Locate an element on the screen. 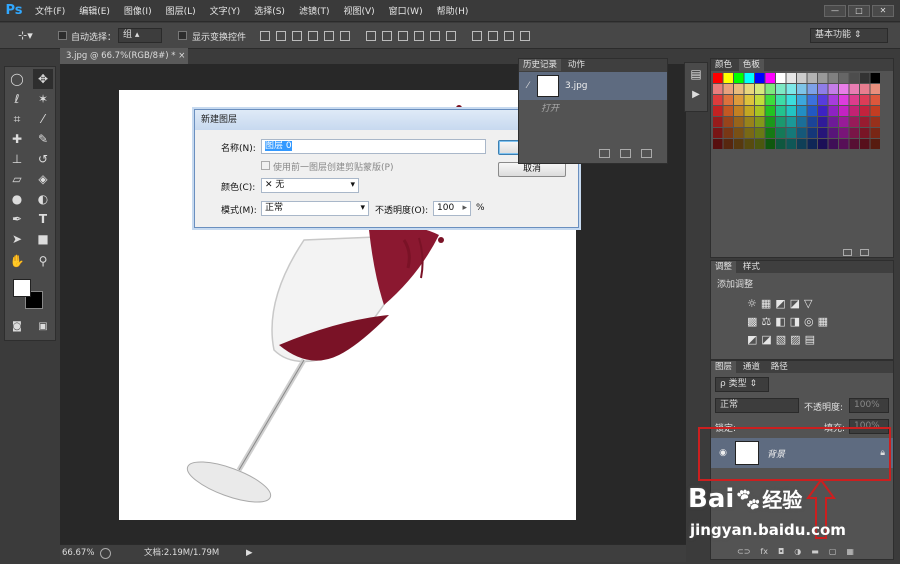 This screenshot has width=900, height=564. rectangle-tool-icon: ■ is located at coordinates (43, 239).